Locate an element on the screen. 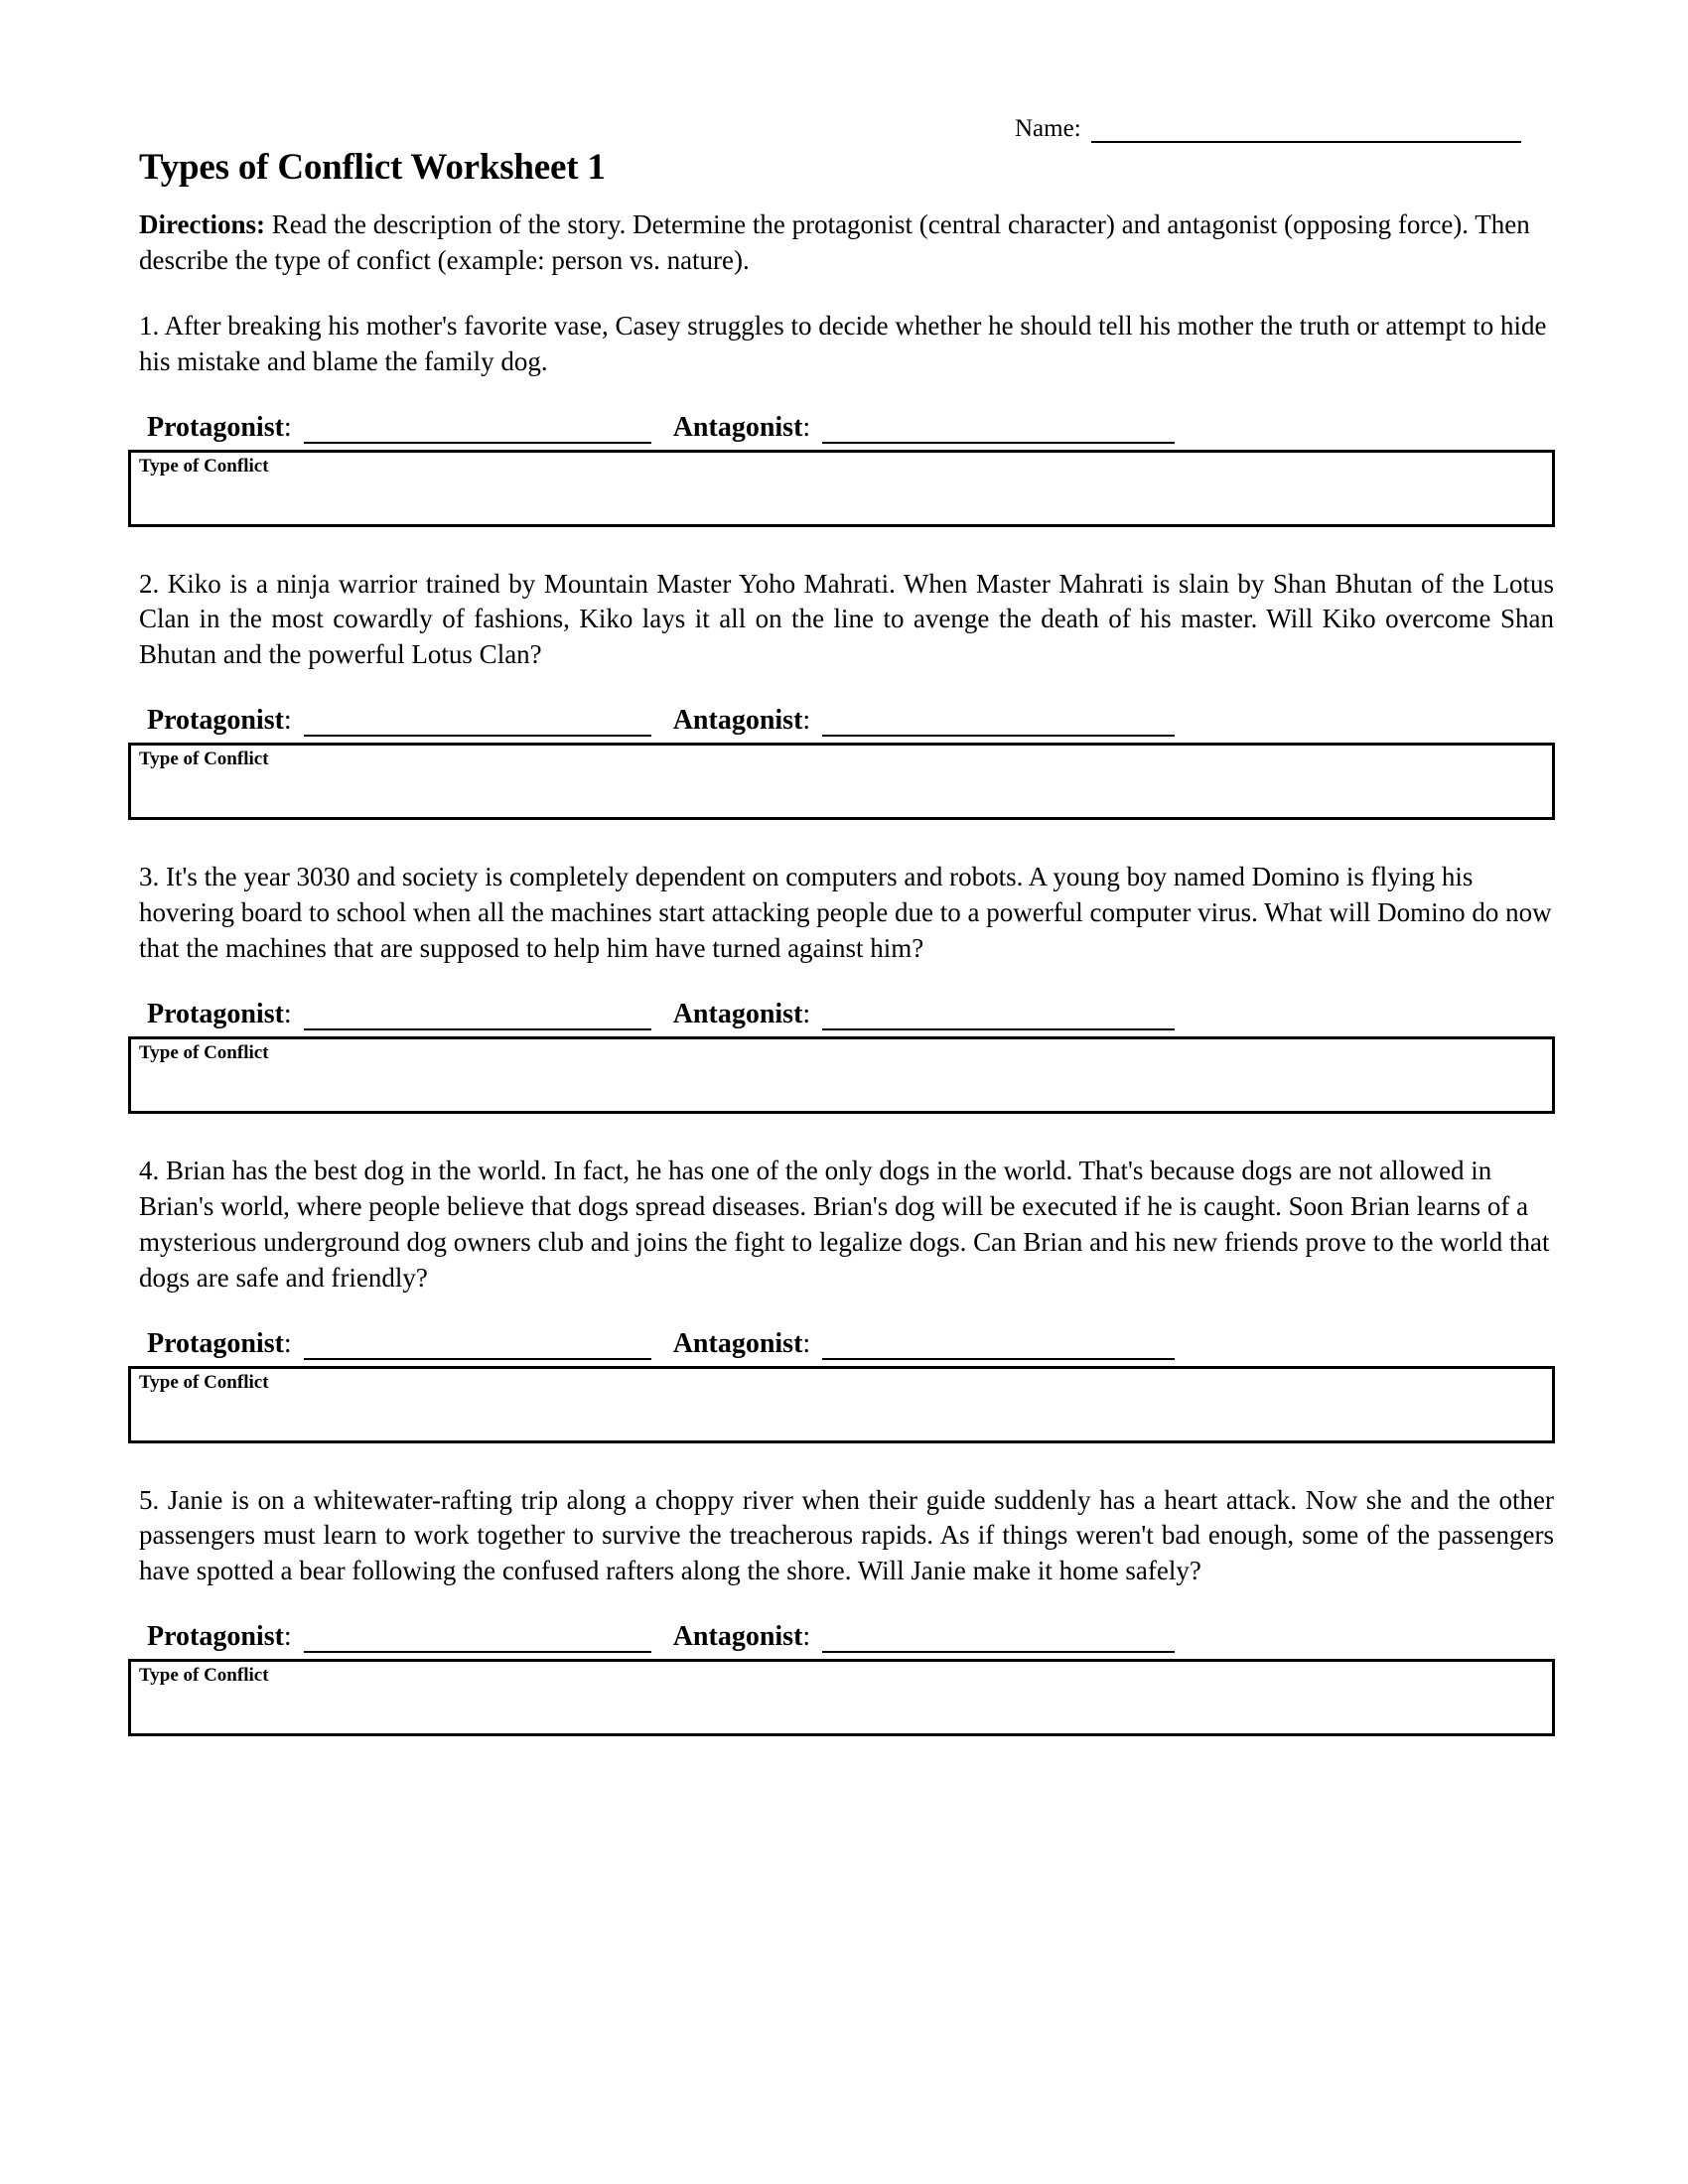 This screenshot has height=2184, width=1688. conflict-type-label-1: Type of Conflict is located at coordinates (204, 466).